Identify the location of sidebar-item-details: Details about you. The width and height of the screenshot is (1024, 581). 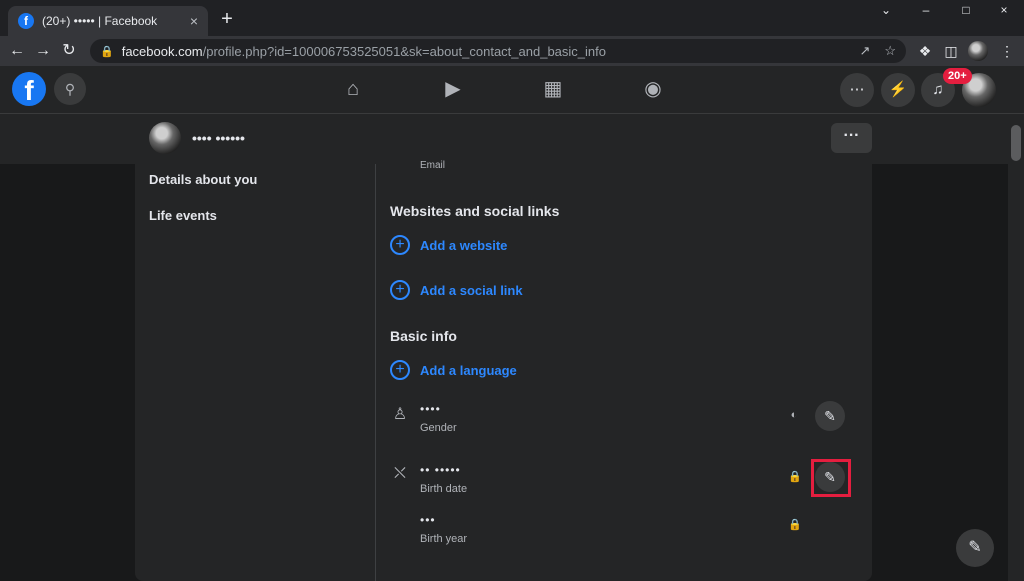
(203, 179).